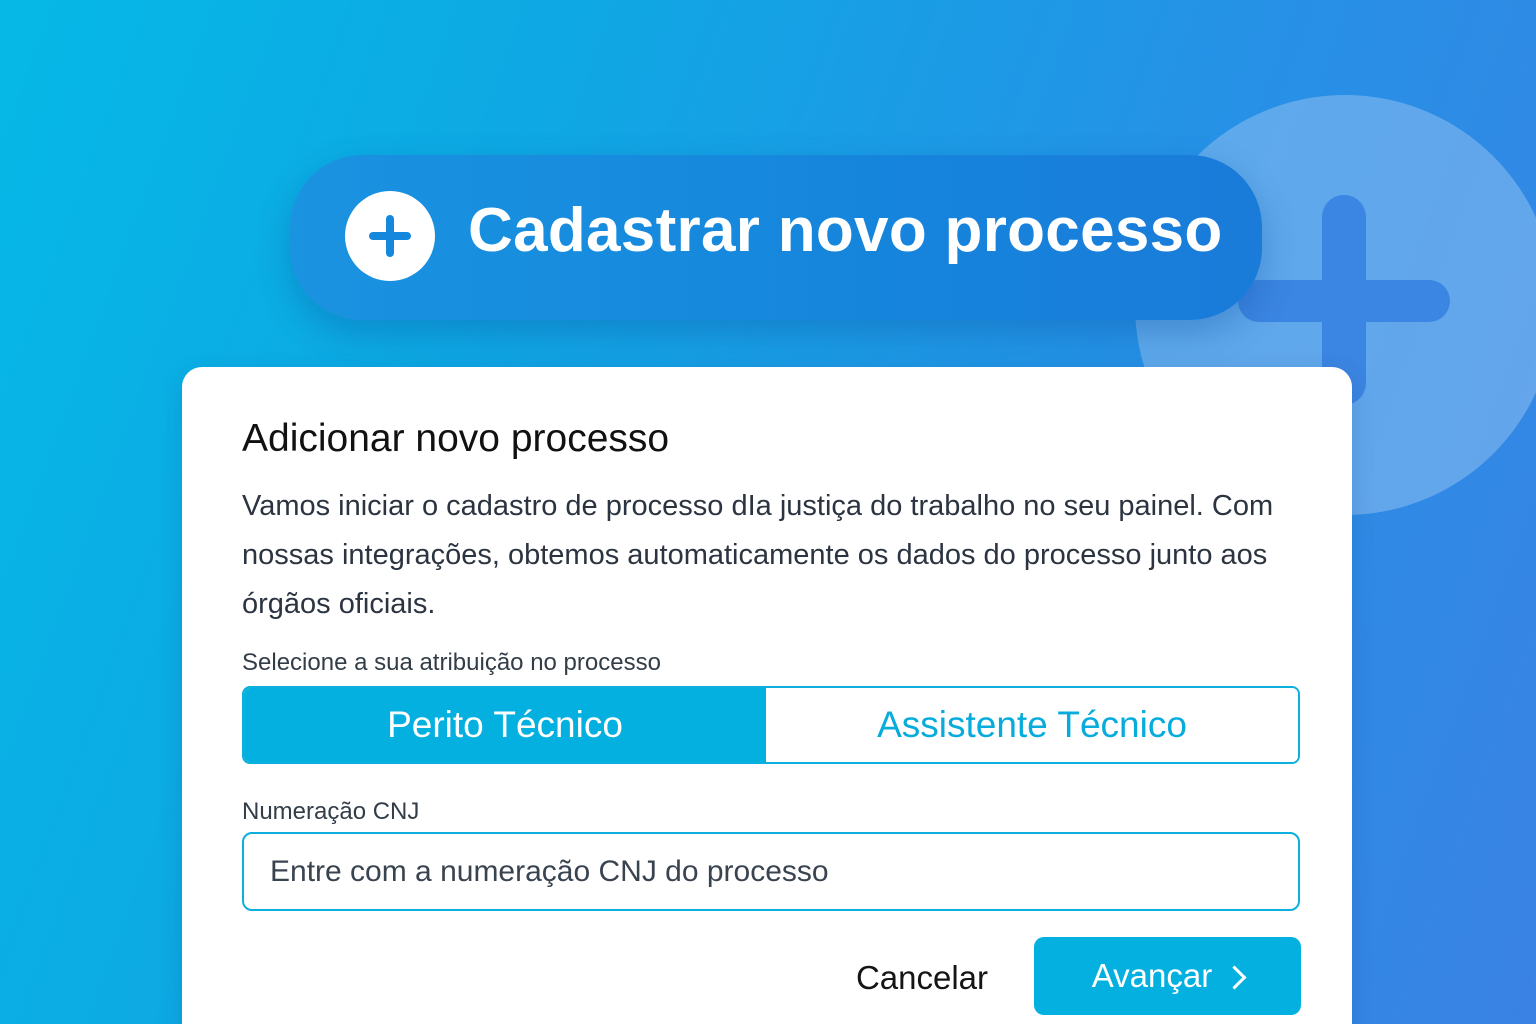 This screenshot has height=1024, width=1536. What do you see at coordinates (845, 230) in the screenshot?
I see `hero-title: Cadastrar novo processo` at bounding box center [845, 230].